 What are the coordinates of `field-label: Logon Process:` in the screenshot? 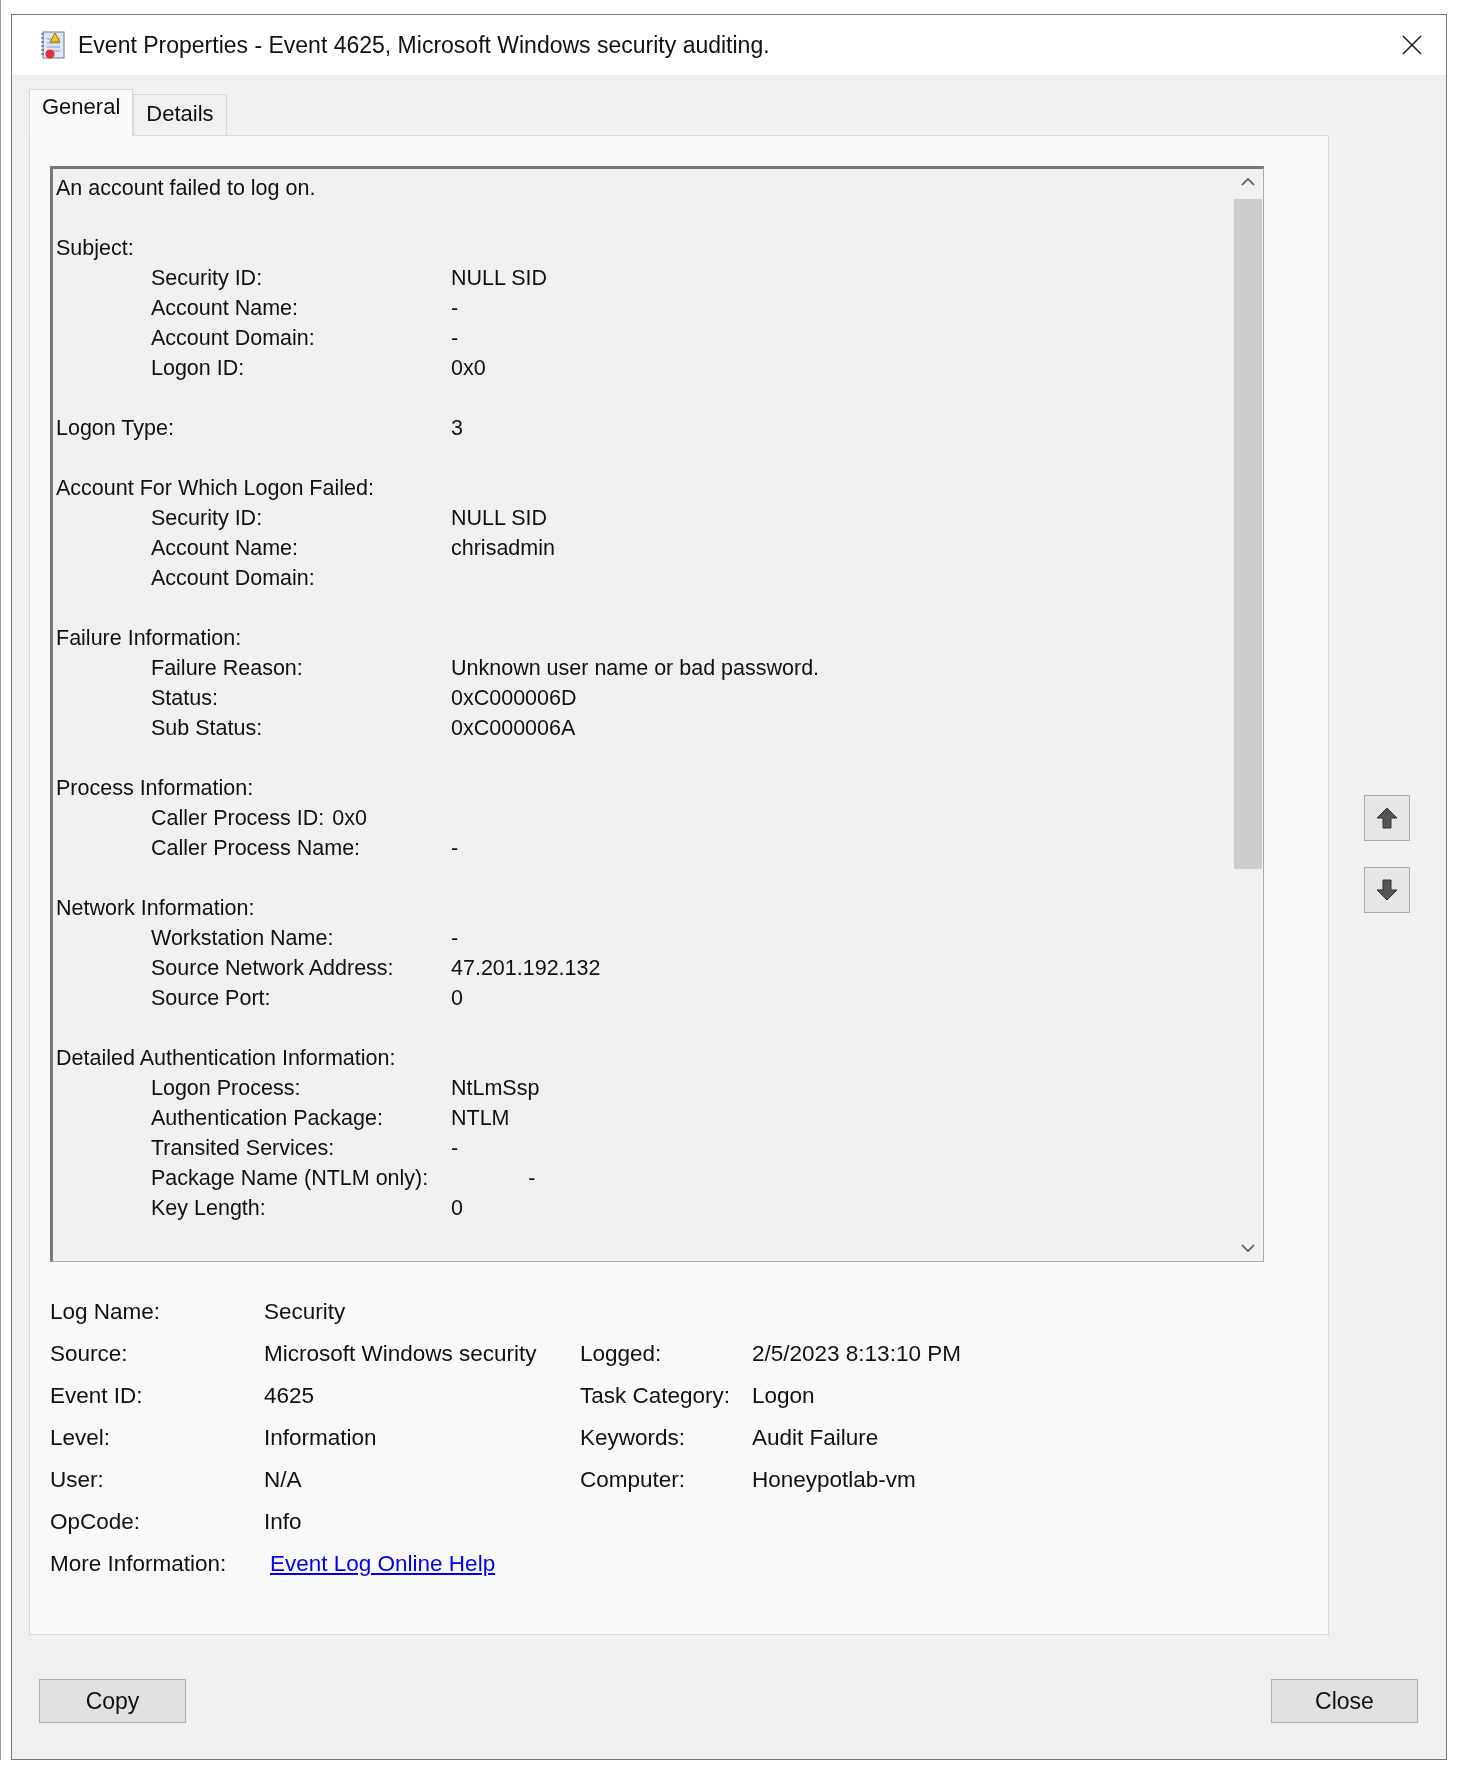 It's located at (226, 1088).